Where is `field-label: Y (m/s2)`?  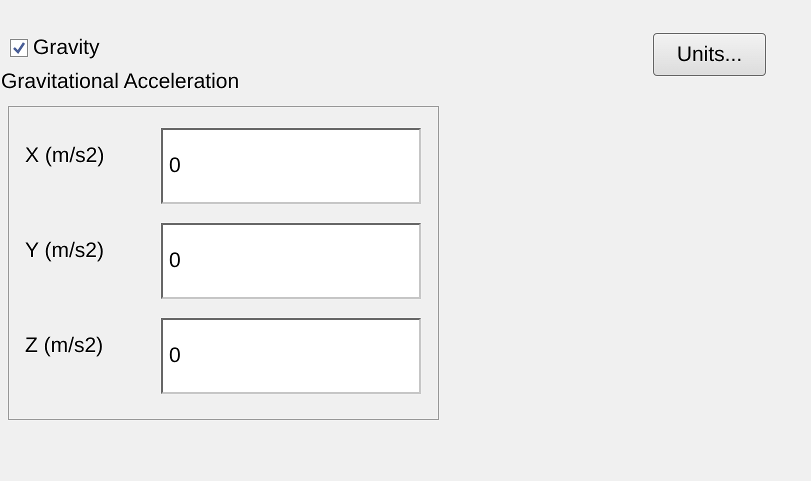 field-label: Y (m/s2) is located at coordinates (65, 251).